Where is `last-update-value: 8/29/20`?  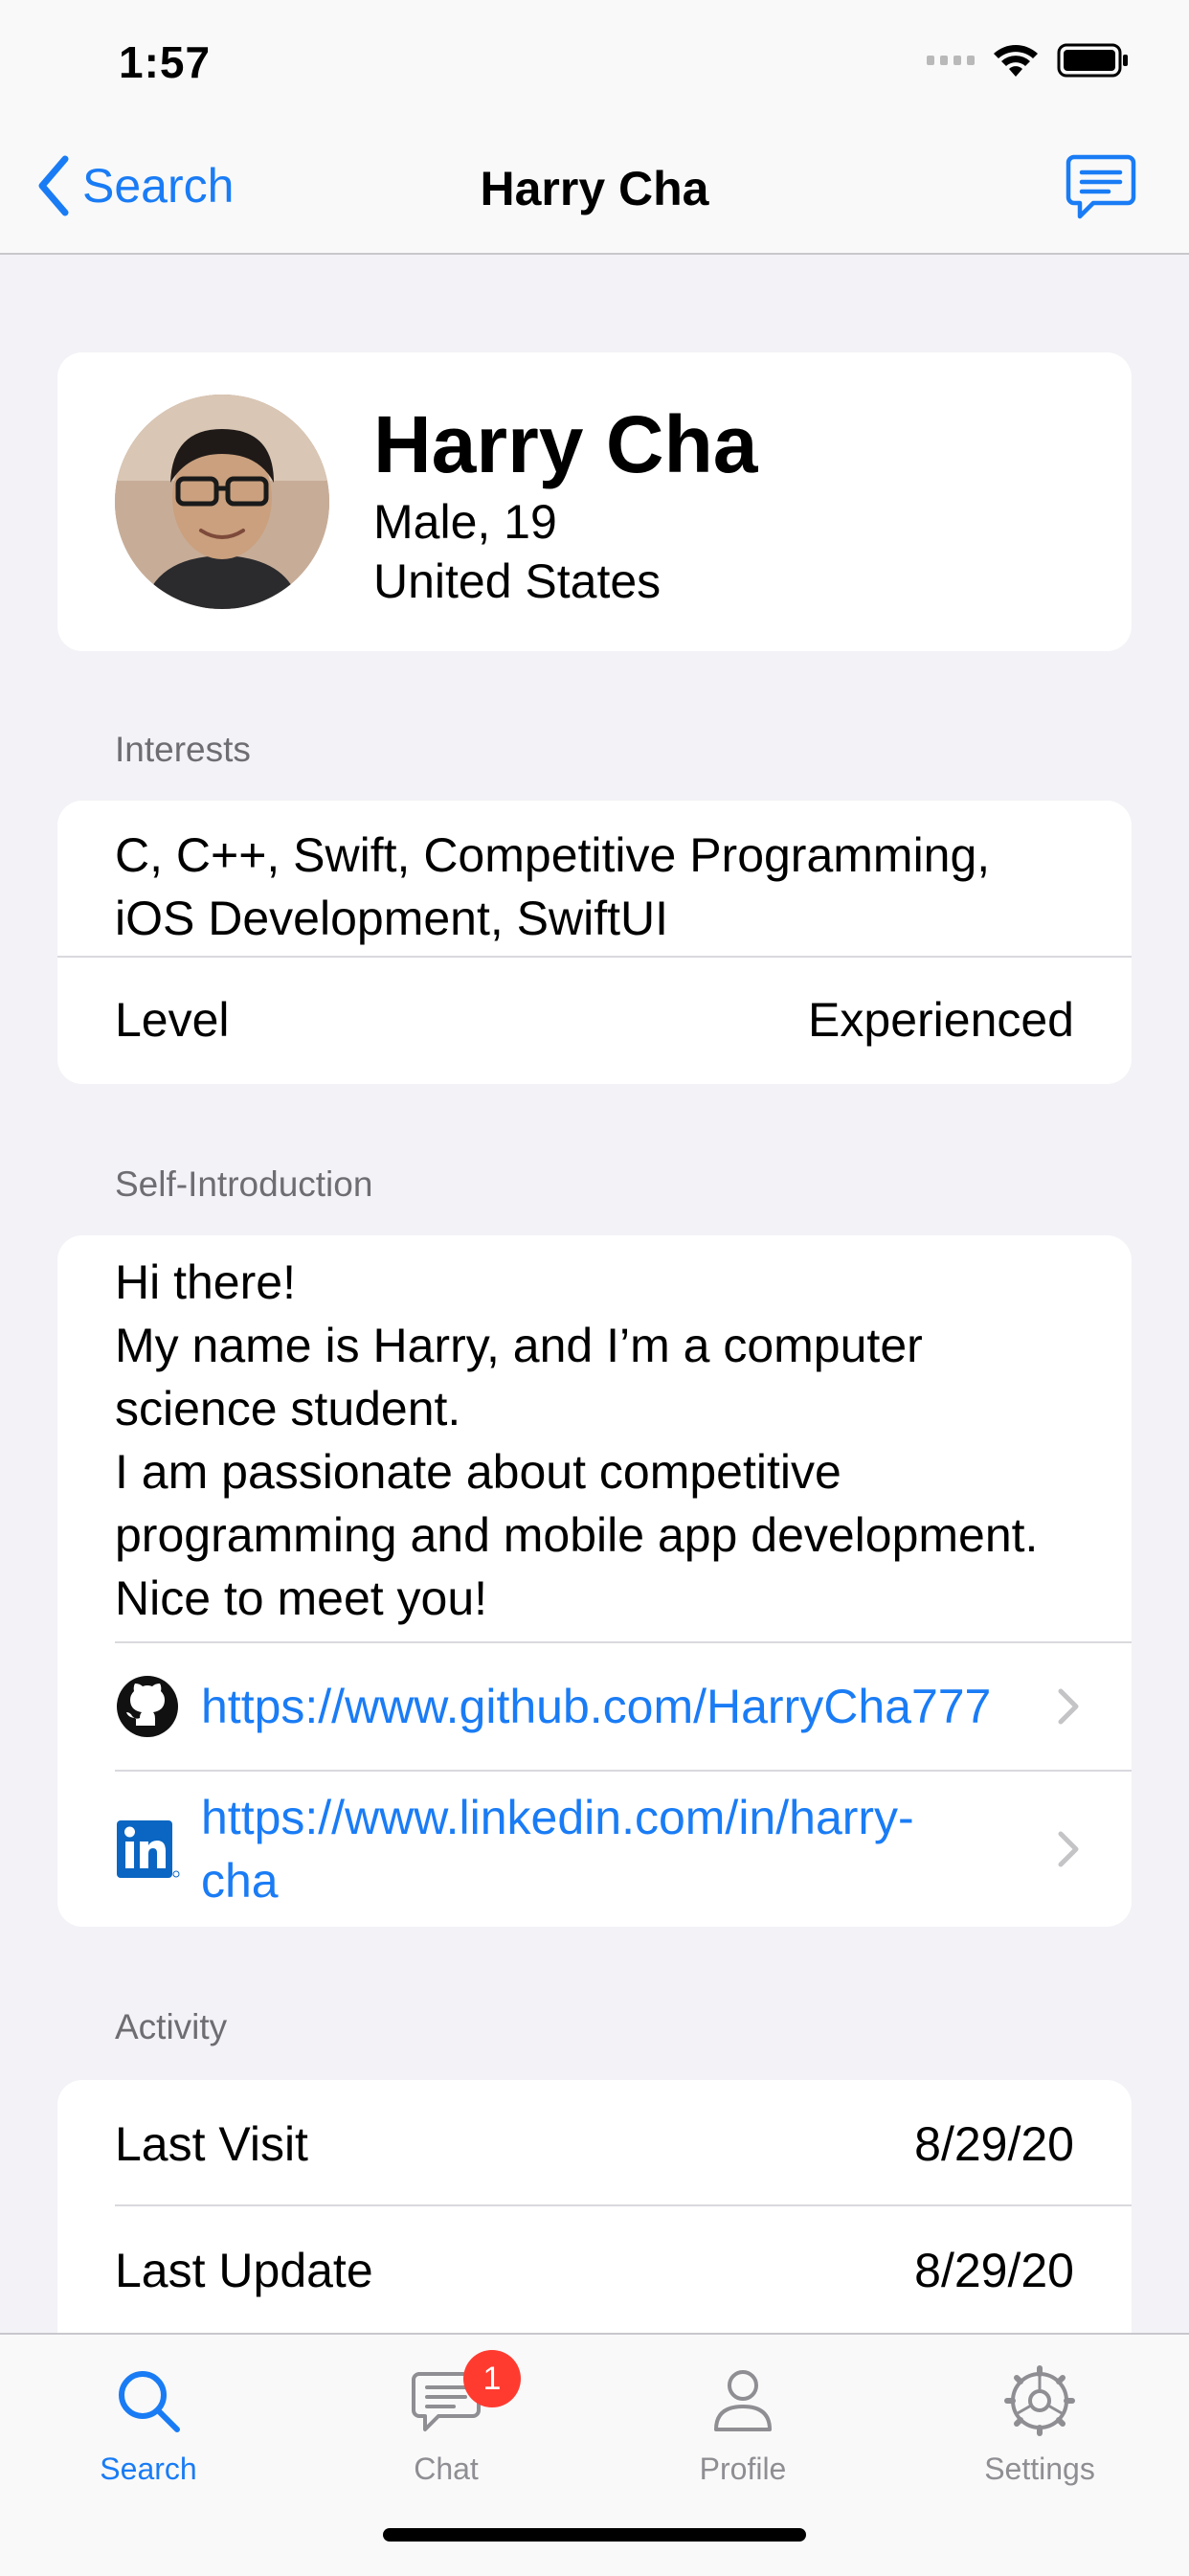
last-update-value: 8/29/20 is located at coordinates (994, 2270).